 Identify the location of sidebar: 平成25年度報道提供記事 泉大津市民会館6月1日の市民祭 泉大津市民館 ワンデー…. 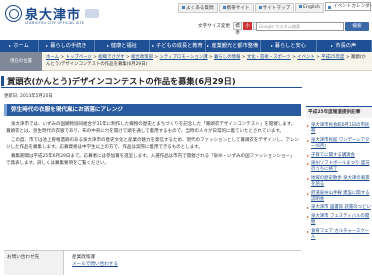
(339, 174).